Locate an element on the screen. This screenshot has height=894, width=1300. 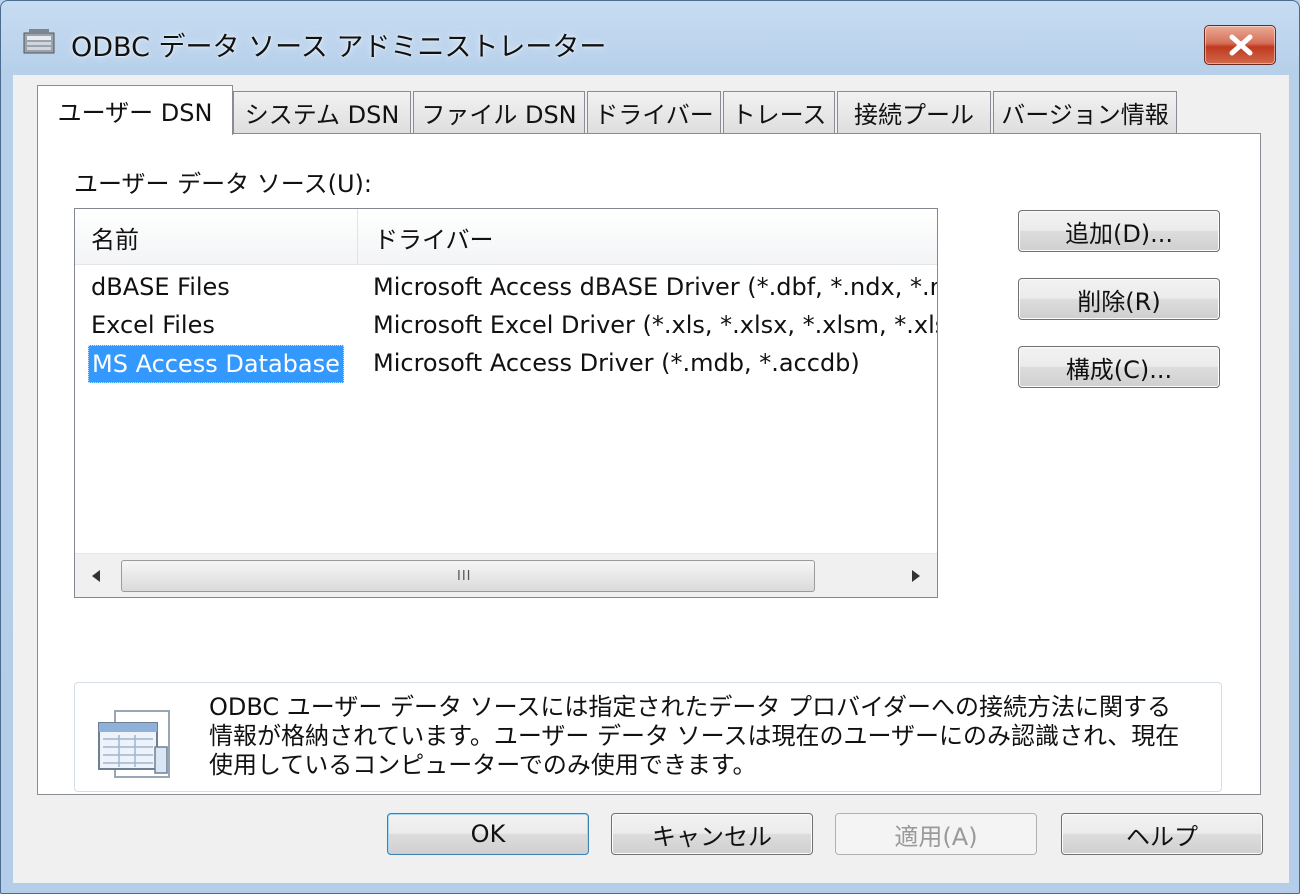
tab-user-dsn: ユーザー DSN is located at coordinates (135, 110).